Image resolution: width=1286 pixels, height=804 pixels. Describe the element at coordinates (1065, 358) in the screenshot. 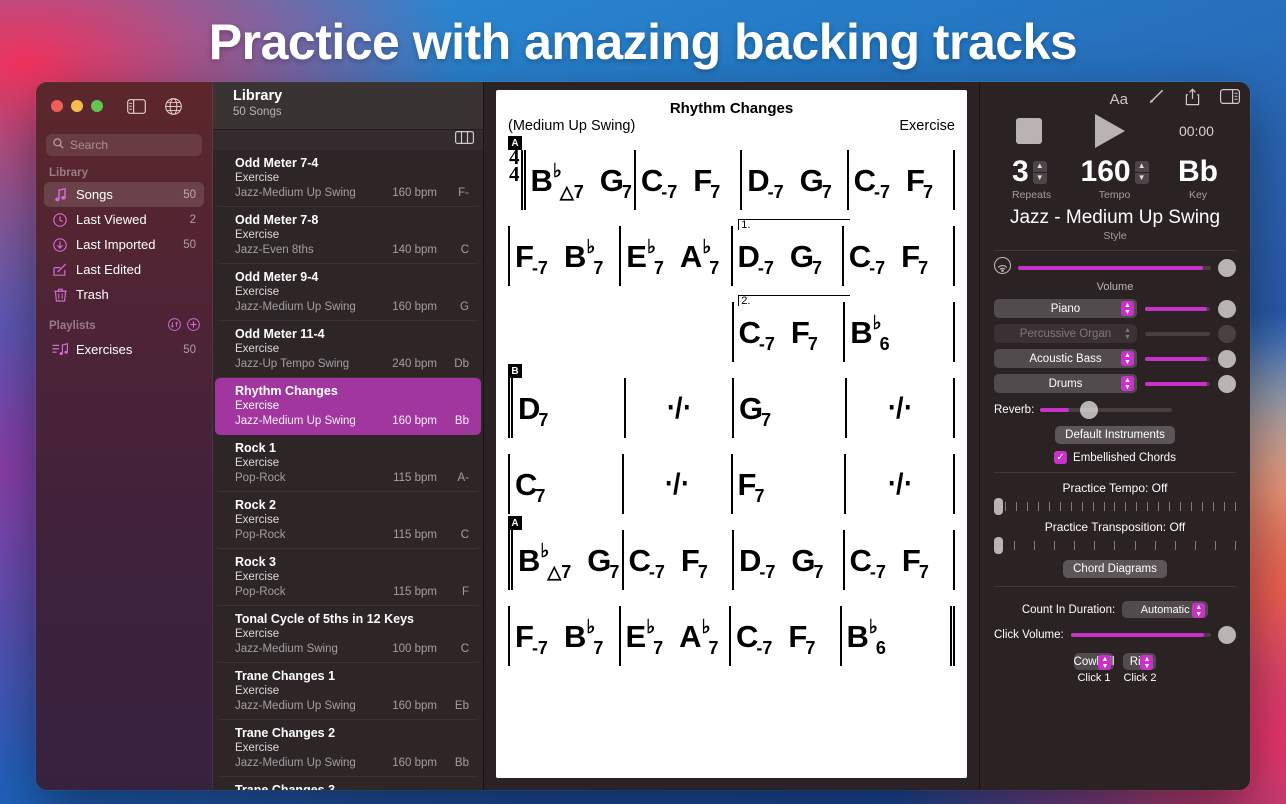

I see `instrument-select: Acoustic Bass ▲ ▼` at that location.